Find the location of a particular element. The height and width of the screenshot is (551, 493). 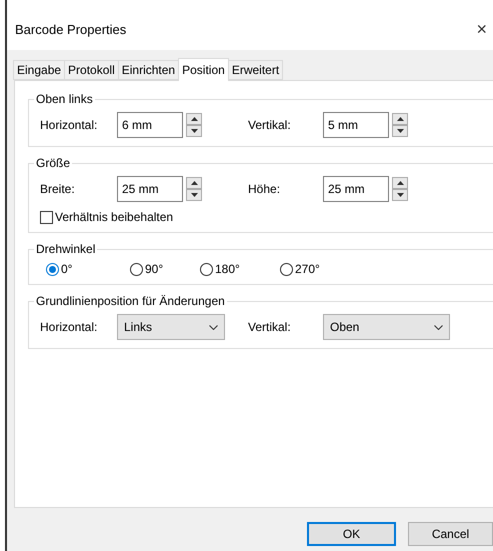

group-title: Grundlinienposition für Änderungen is located at coordinates (130, 301).